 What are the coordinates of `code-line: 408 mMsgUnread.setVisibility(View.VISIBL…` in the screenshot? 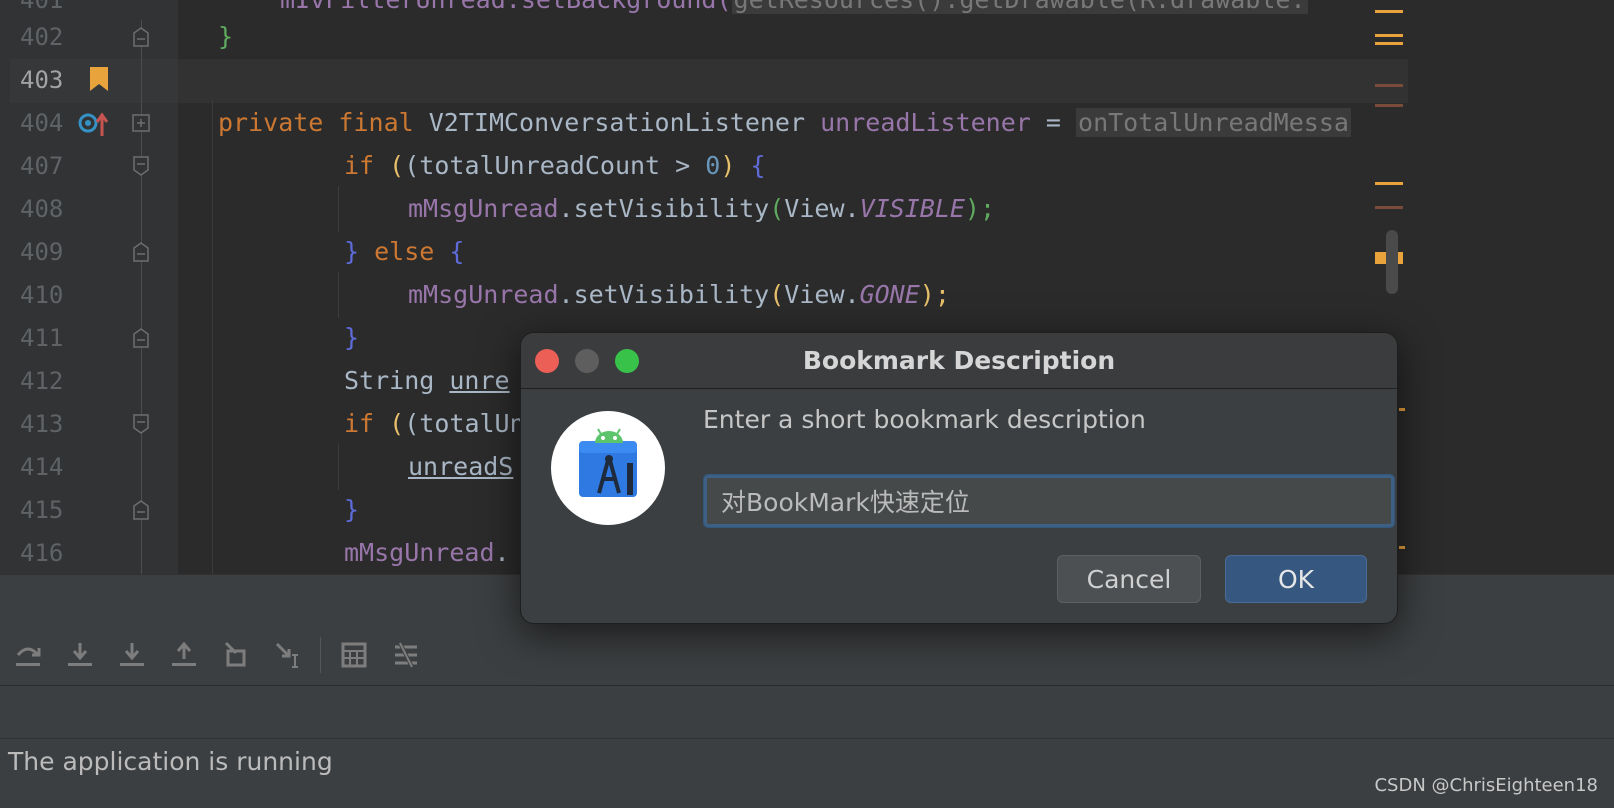 It's located at (704, 209).